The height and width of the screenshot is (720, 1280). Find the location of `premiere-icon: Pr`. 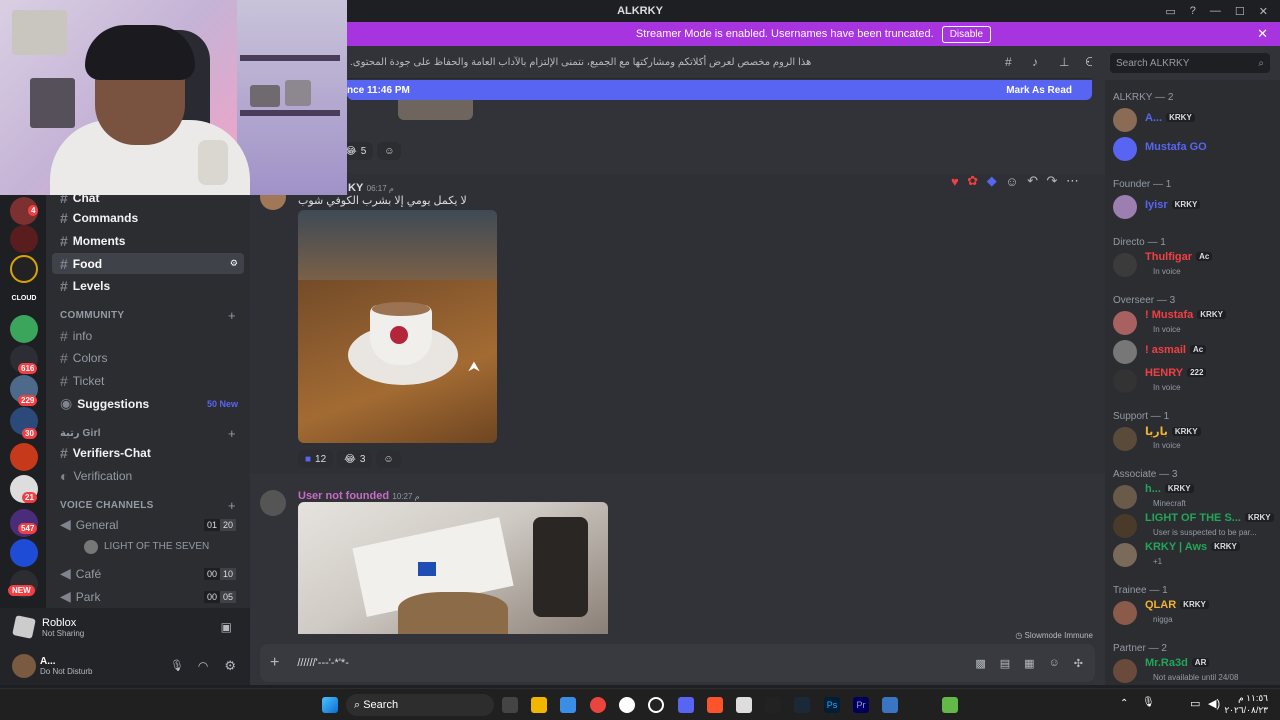

premiere-icon: Pr is located at coordinates (861, 705).